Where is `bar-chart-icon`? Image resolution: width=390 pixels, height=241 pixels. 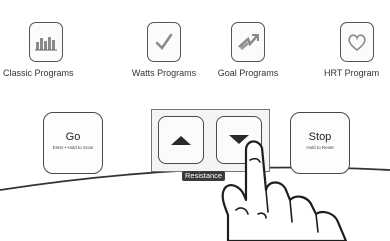
bar-chart-icon is located at coordinates (46, 44).